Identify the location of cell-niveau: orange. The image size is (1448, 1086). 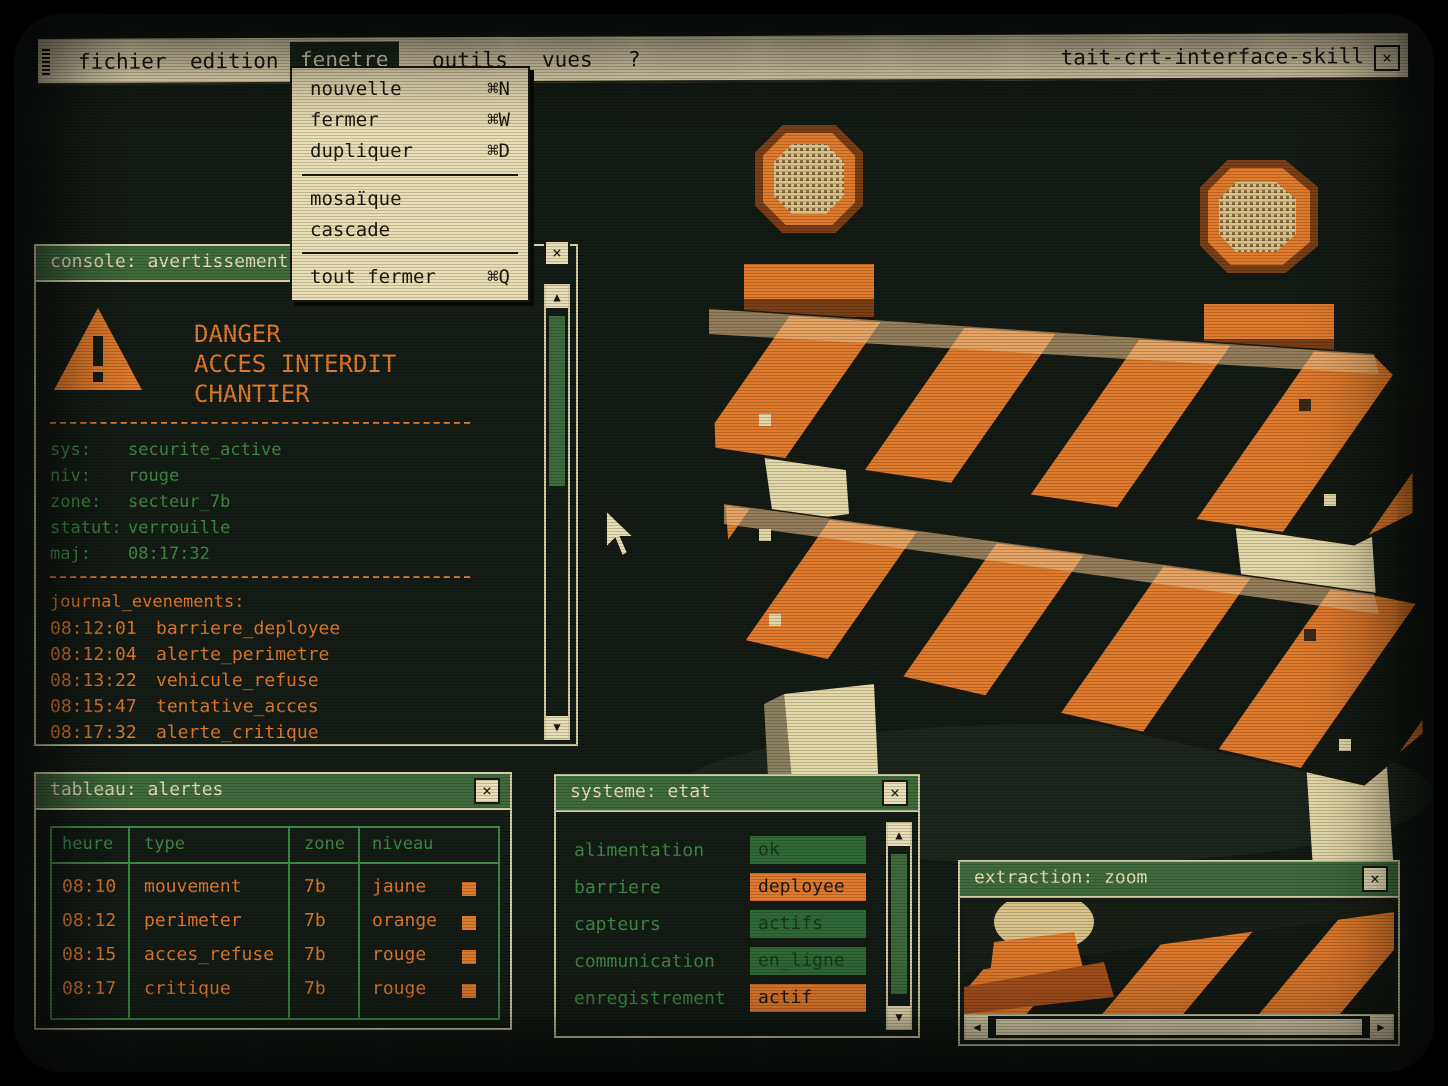
(405, 920).